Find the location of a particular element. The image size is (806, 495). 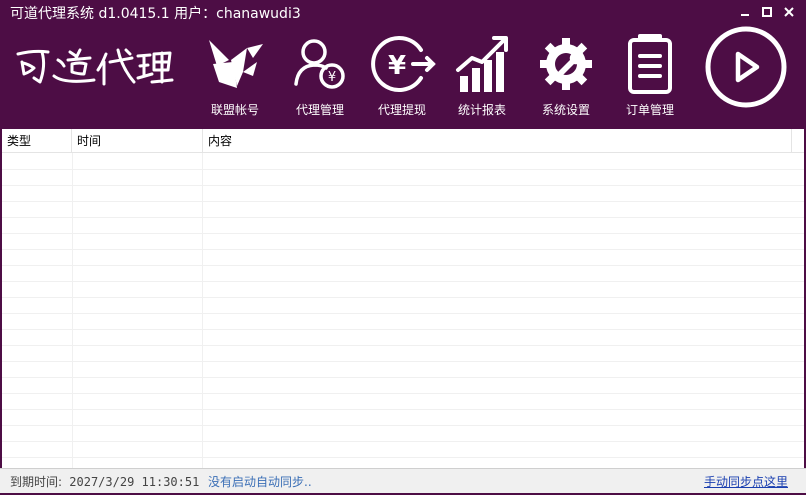

maximize-button is located at coordinates (767, 12).